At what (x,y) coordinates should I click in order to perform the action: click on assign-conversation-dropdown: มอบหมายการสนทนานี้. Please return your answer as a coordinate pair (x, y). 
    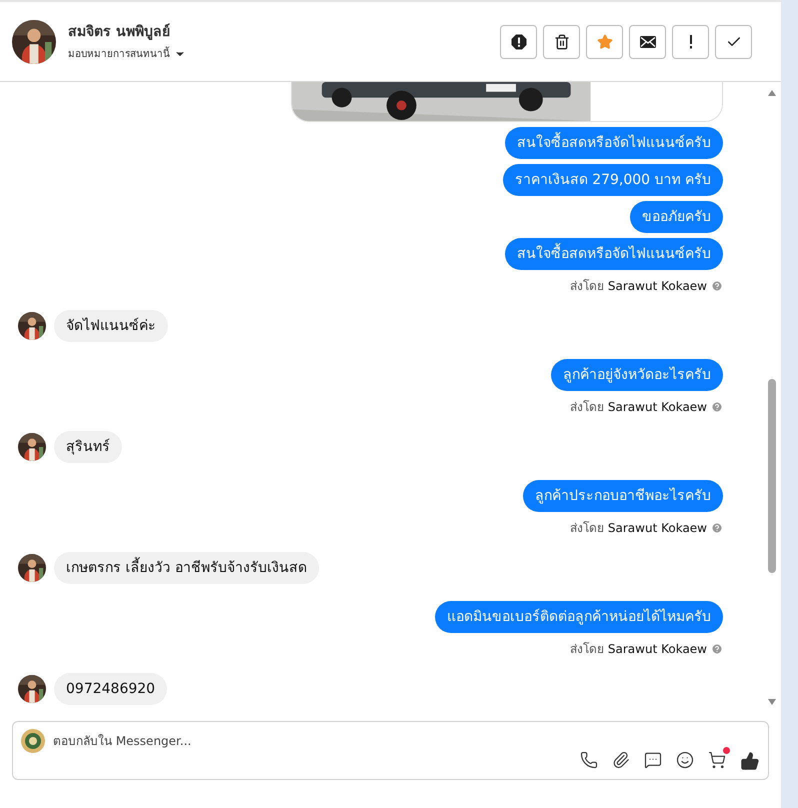
    Looking at the image, I should click on (127, 54).